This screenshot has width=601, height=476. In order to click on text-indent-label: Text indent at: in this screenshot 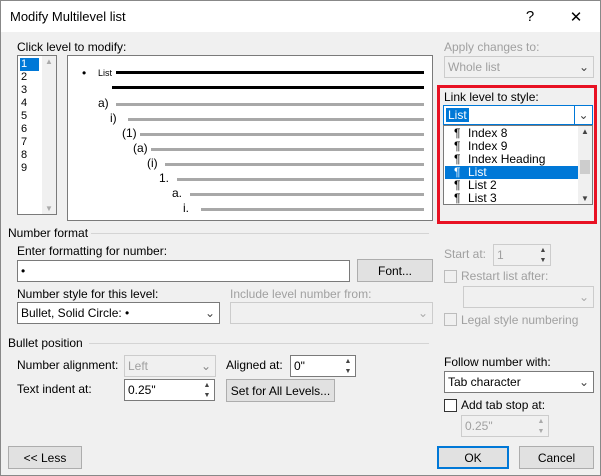, I will do `click(54, 389)`.